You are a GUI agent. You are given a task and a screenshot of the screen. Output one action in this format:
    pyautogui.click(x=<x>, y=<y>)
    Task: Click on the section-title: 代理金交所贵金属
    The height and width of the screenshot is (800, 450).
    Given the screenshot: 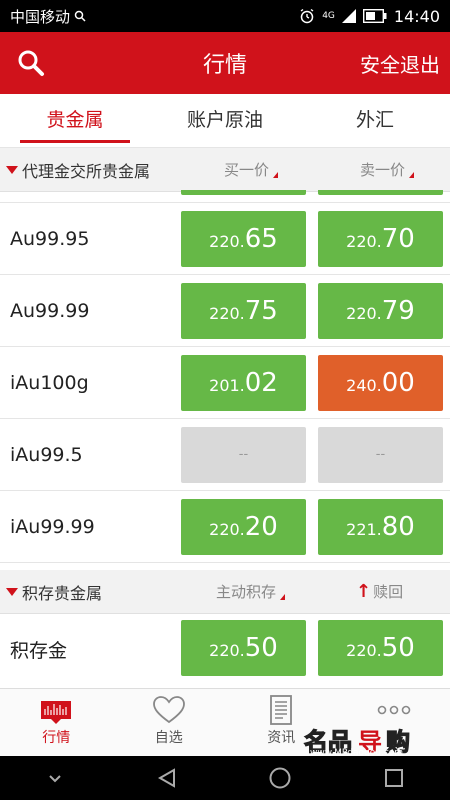 What is the action you would take?
    pyautogui.click(x=86, y=171)
    